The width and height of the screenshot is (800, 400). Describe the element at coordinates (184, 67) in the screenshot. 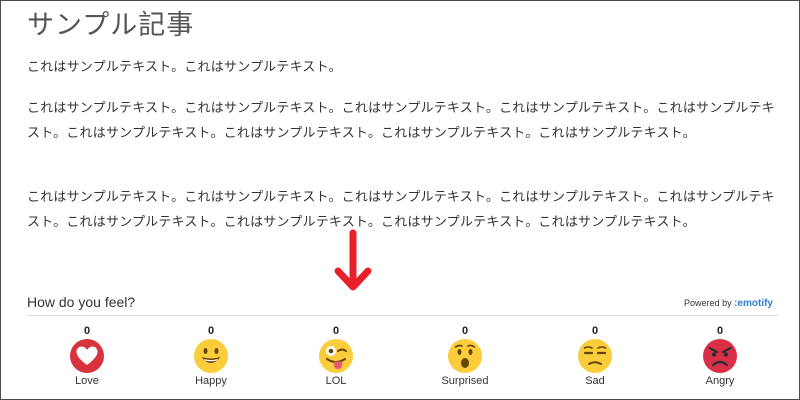

I see `article-paragraph-1: これはサンプルテキスト。これはサンプルテキスト。` at that location.